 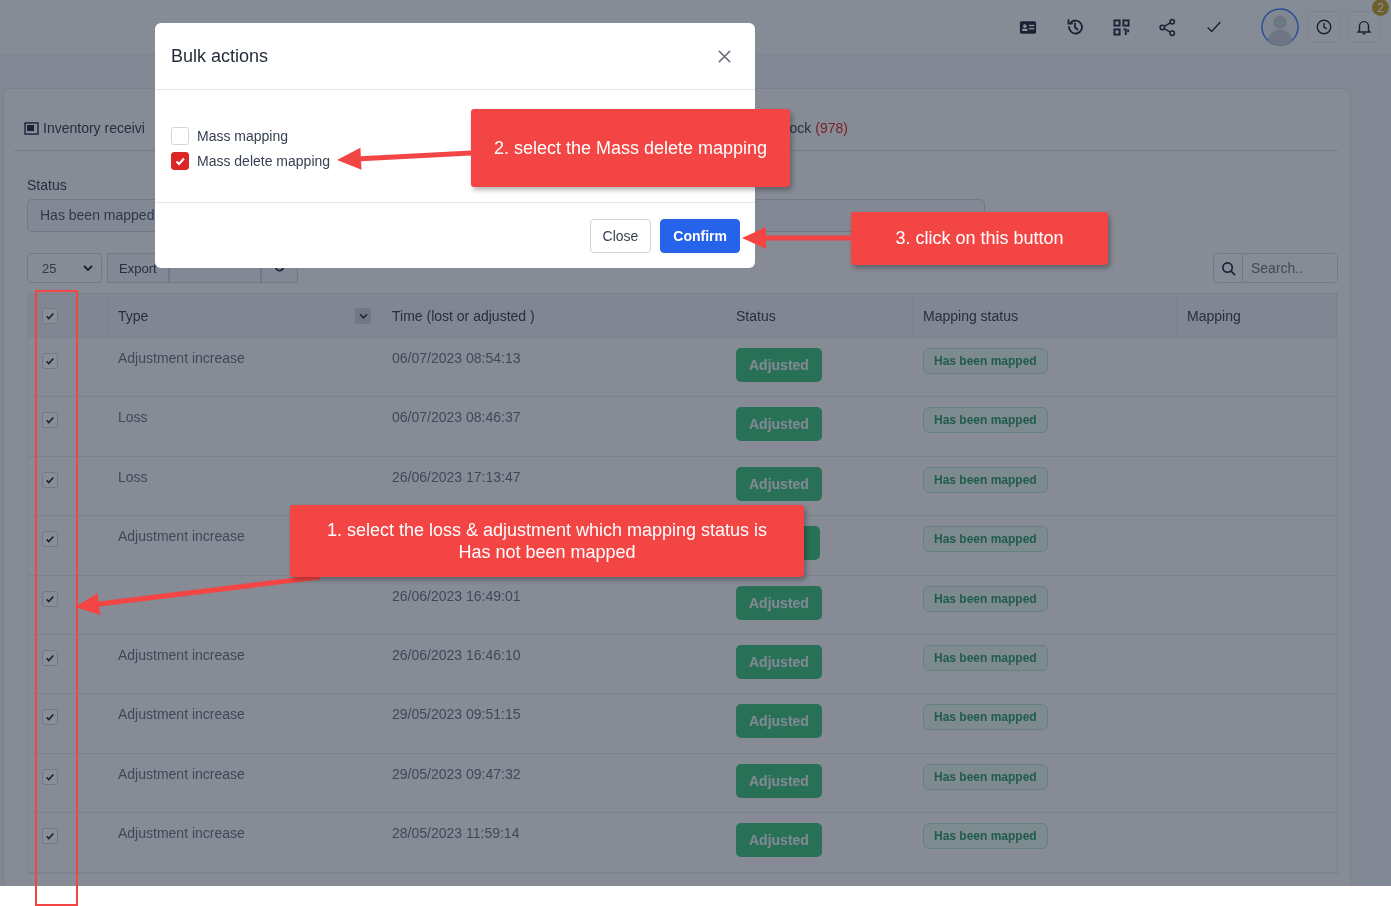 What do you see at coordinates (547, 541) in the screenshot?
I see `annotation-callout: 1. select the loss & adjustment which mapping status is Has not been mapped` at bounding box center [547, 541].